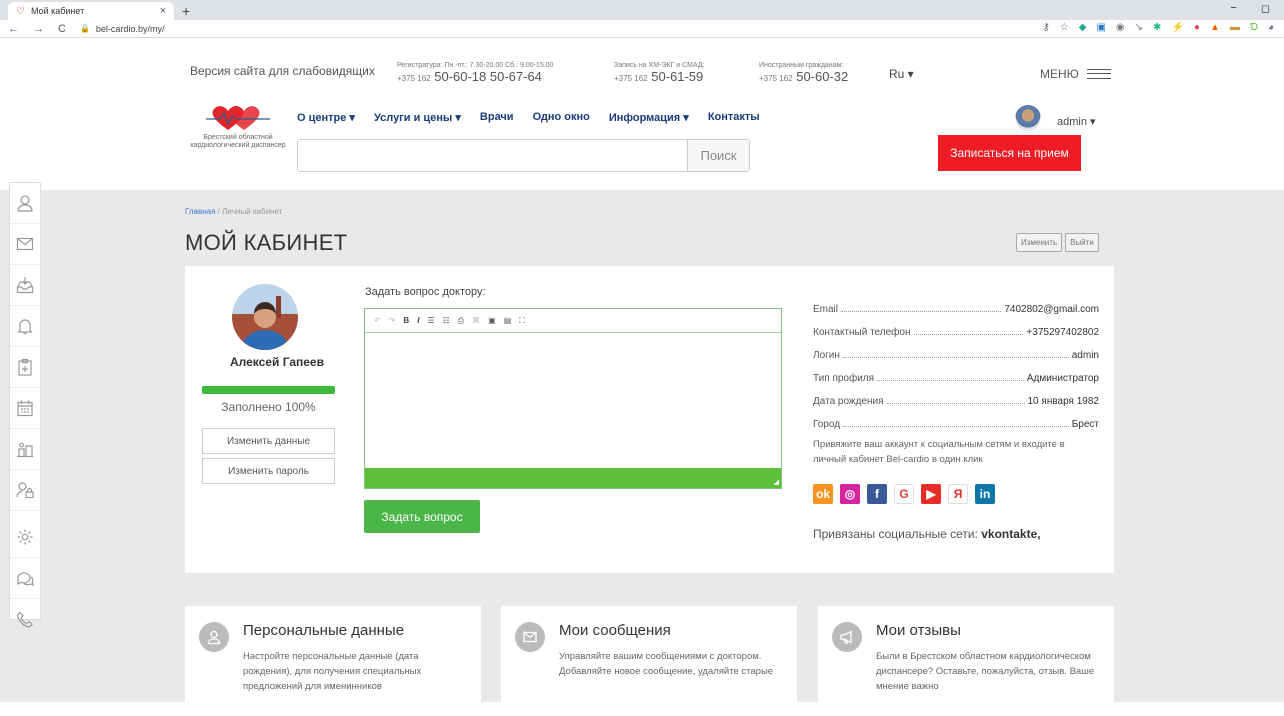 This screenshot has height=716, width=1284. I want to click on redo-icon: ↷, so click(392, 320).